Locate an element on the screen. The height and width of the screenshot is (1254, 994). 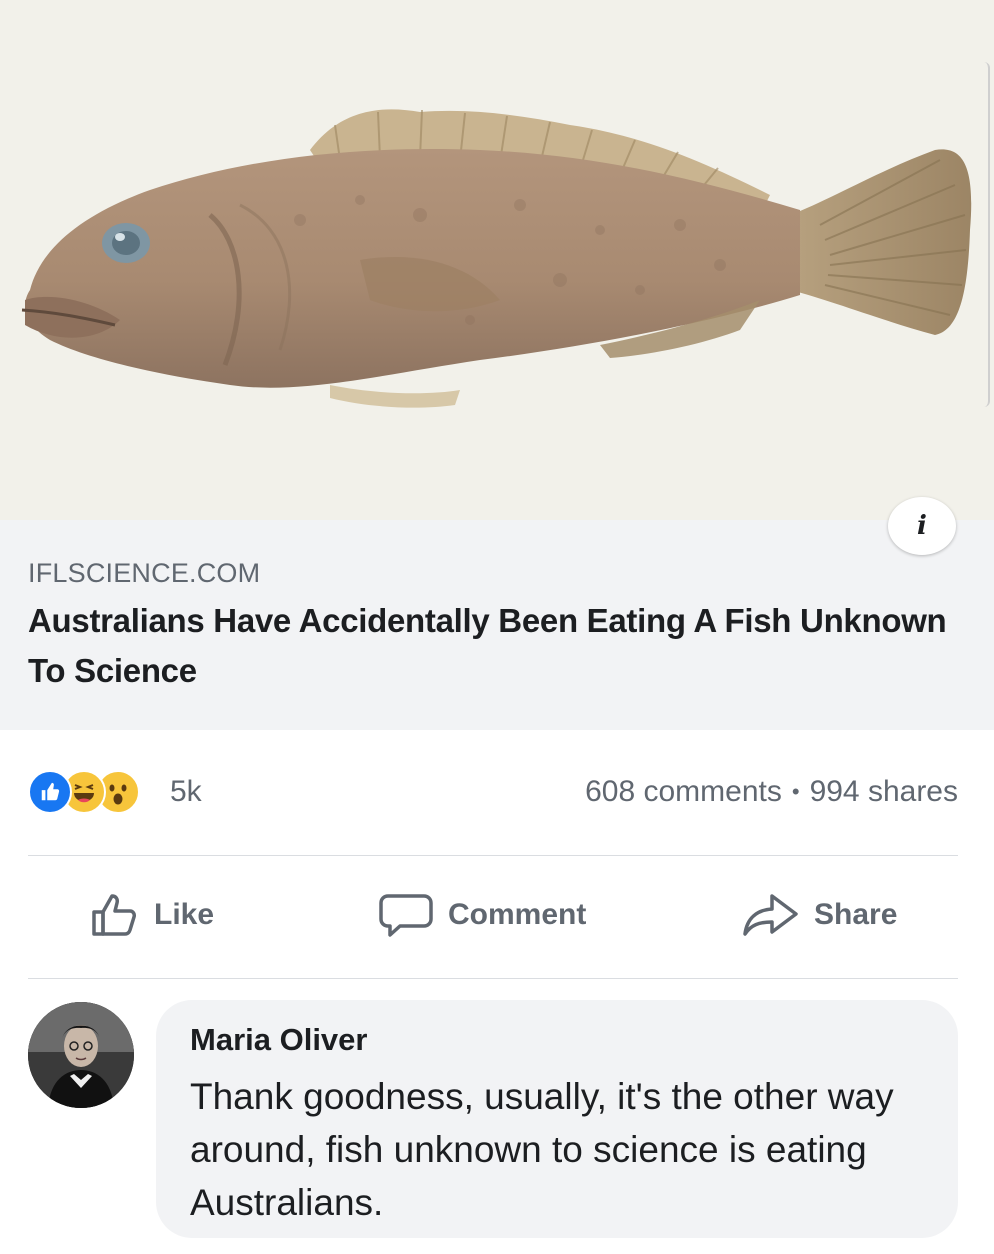
comment-author: Maria Oliver is located at coordinates (278, 1040).